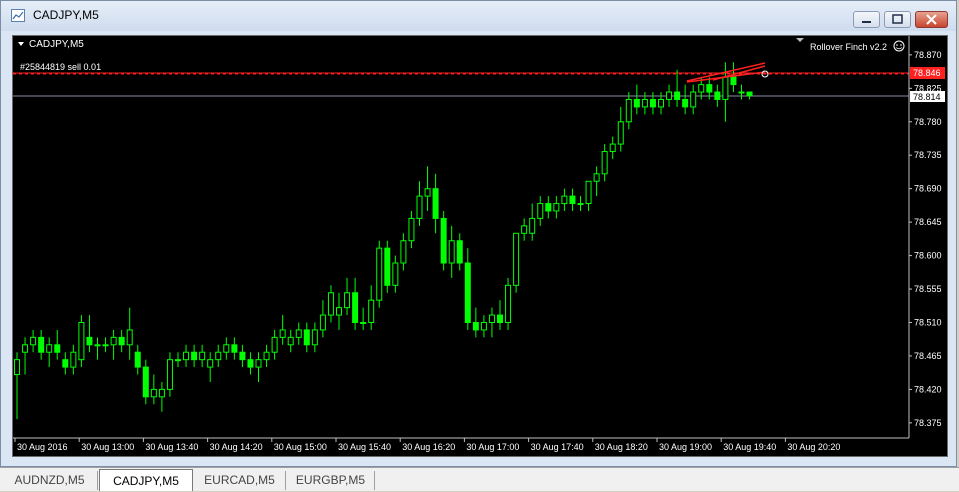 The image size is (959, 492). I want to click on time-tick-label: 30 Aug 19:40, so click(749, 447).